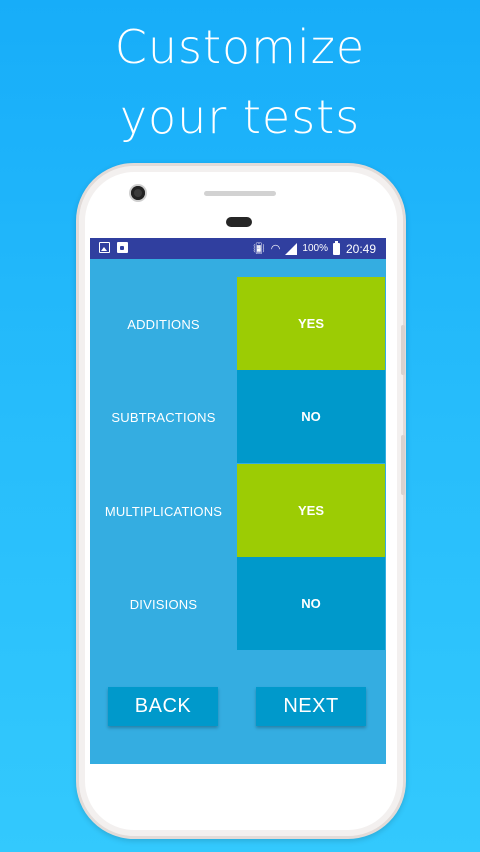 The width and height of the screenshot is (480, 852). What do you see at coordinates (311, 416) in the screenshot?
I see `toggle-subtractions: NO` at bounding box center [311, 416].